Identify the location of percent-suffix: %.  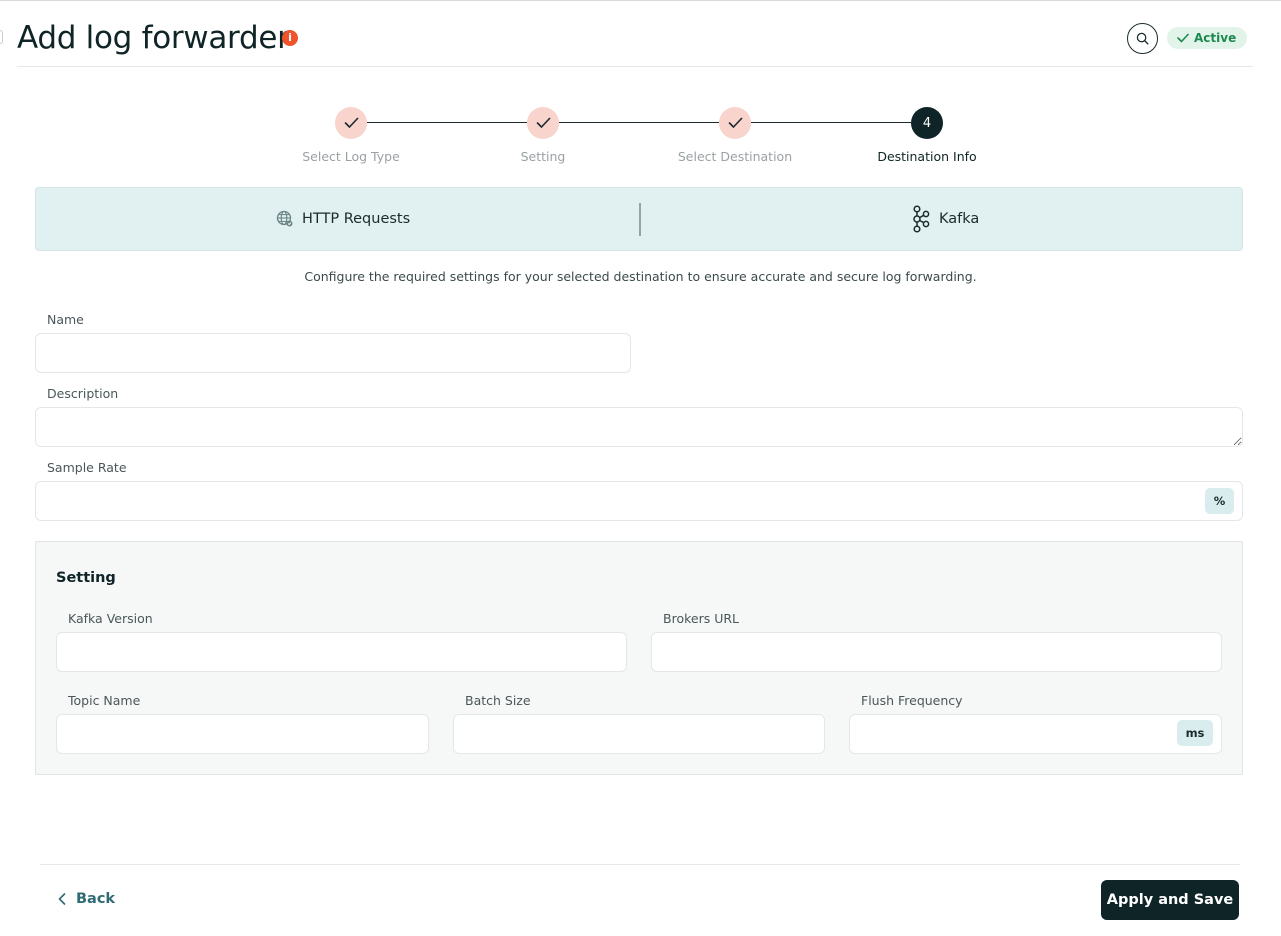
(1219, 501).